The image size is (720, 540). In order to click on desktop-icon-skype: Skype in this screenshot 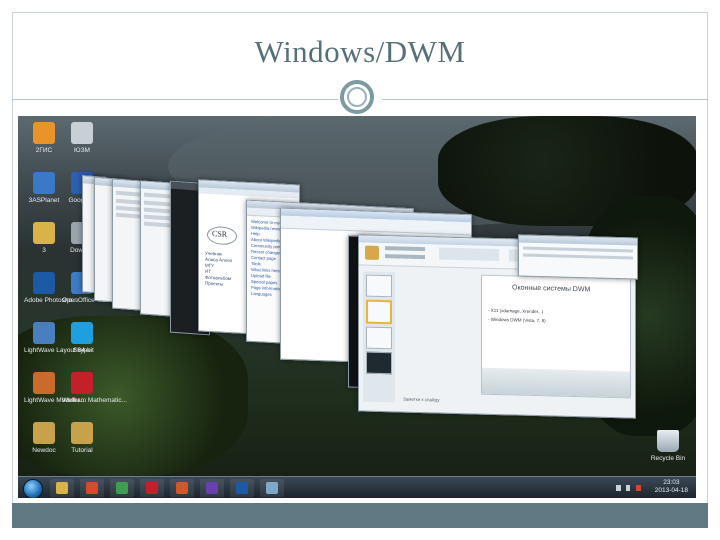, I will do `click(82, 348)`.